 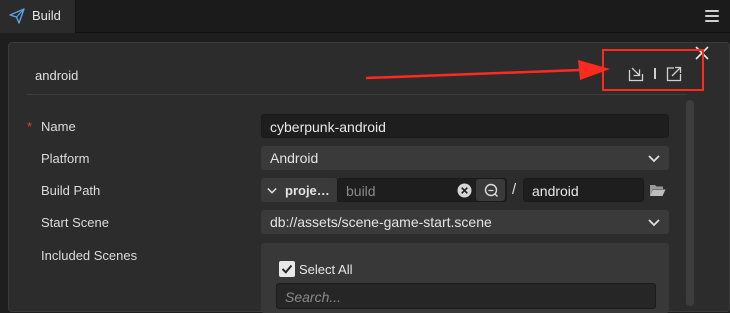 I want to click on build-path-label: Build Path, so click(x=71, y=190).